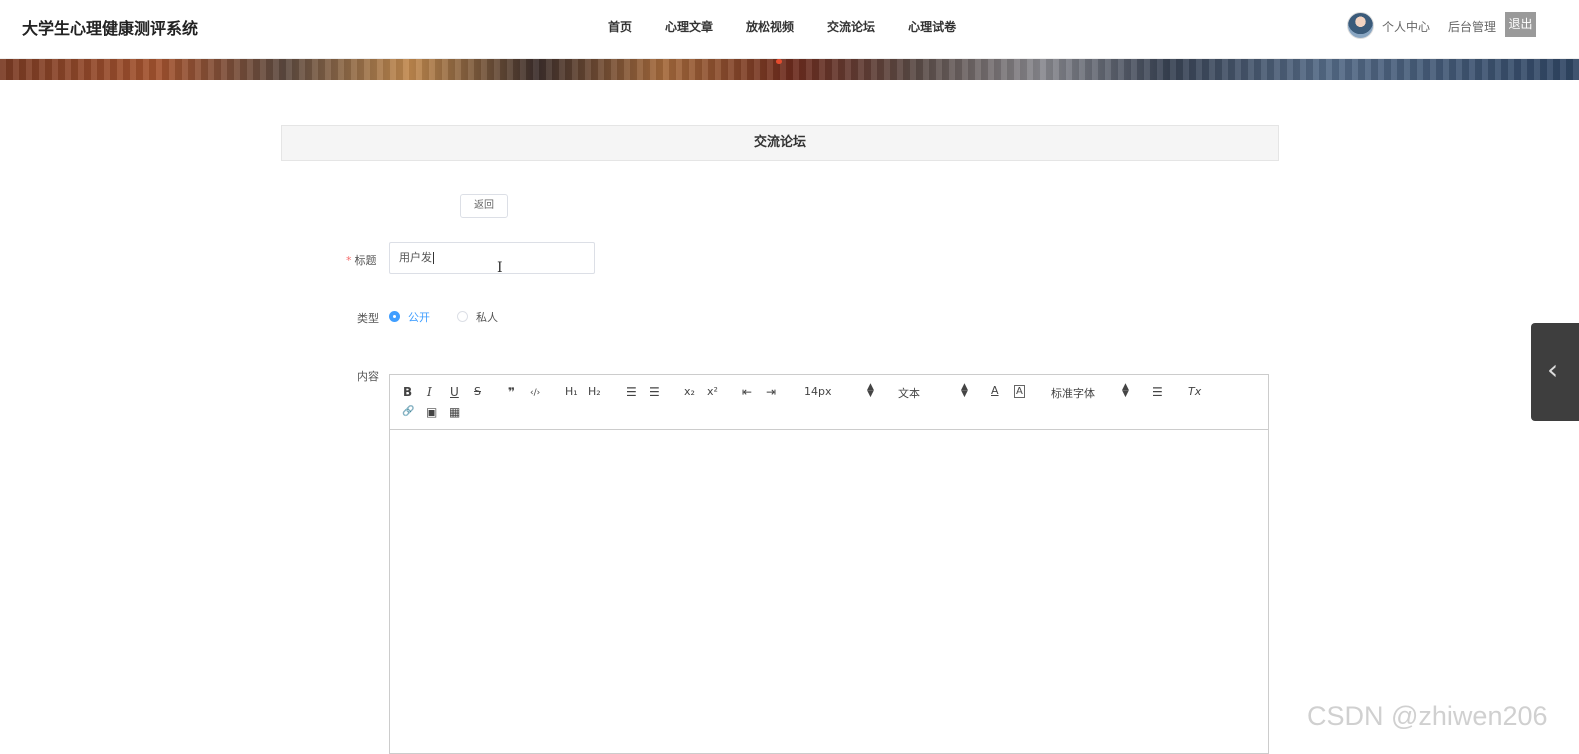 The width and height of the screenshot is (1579, 754). What do you see at coordinates (1157, 392) in the screenshot?
I see `align-icon: ☰` at bounding box center [1157, 392].